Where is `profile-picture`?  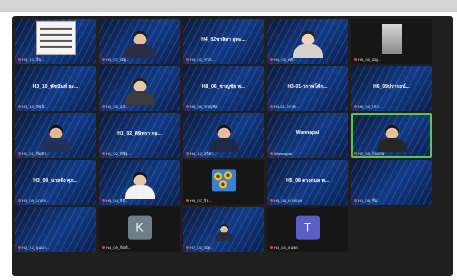
profile-picture is located at coordinates (55, 37).